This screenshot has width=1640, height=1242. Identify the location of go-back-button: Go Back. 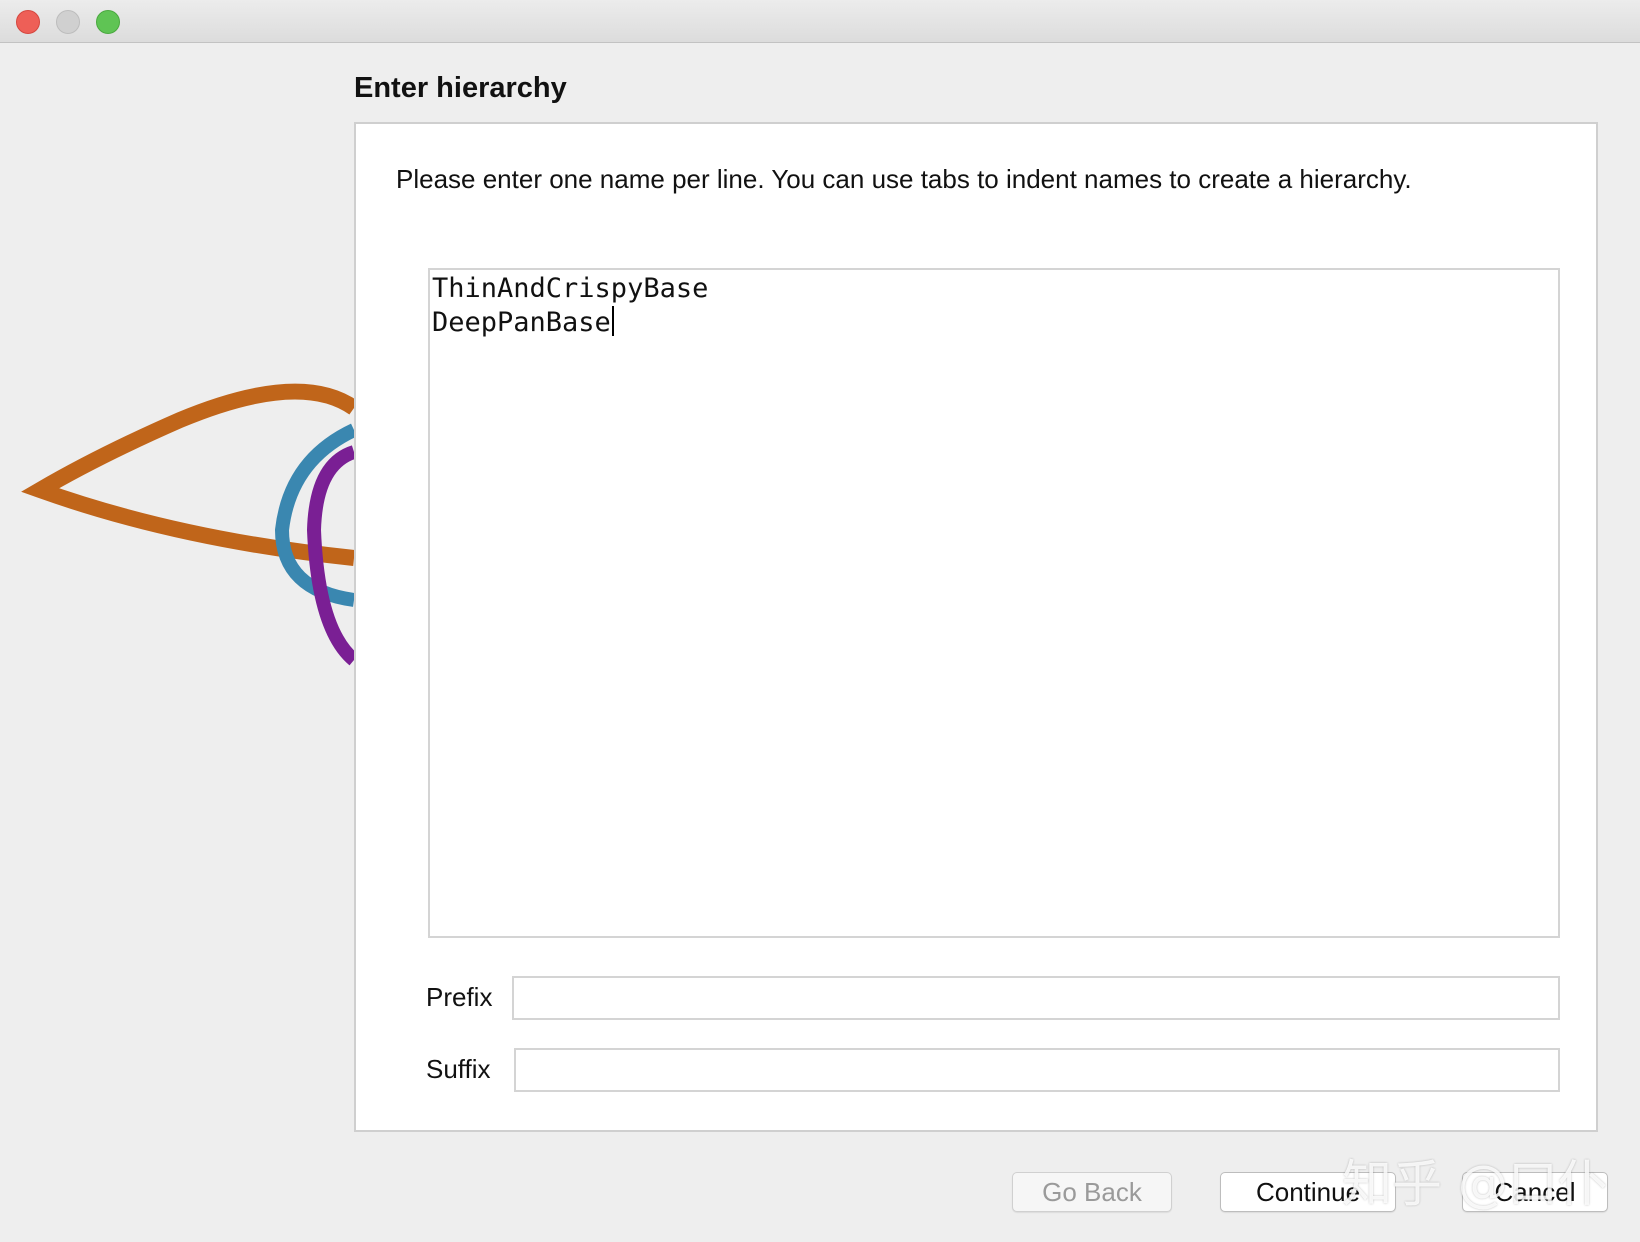
(1092, 1192).